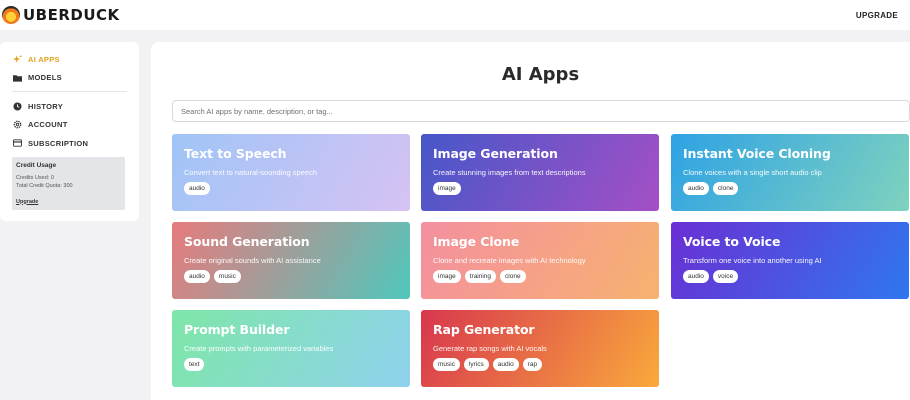 The image size is (910, 400). Describe the element at coordinates (757, 153) in the screenshot. I see `app-card-title: Instant Voice Cloning` at that location.